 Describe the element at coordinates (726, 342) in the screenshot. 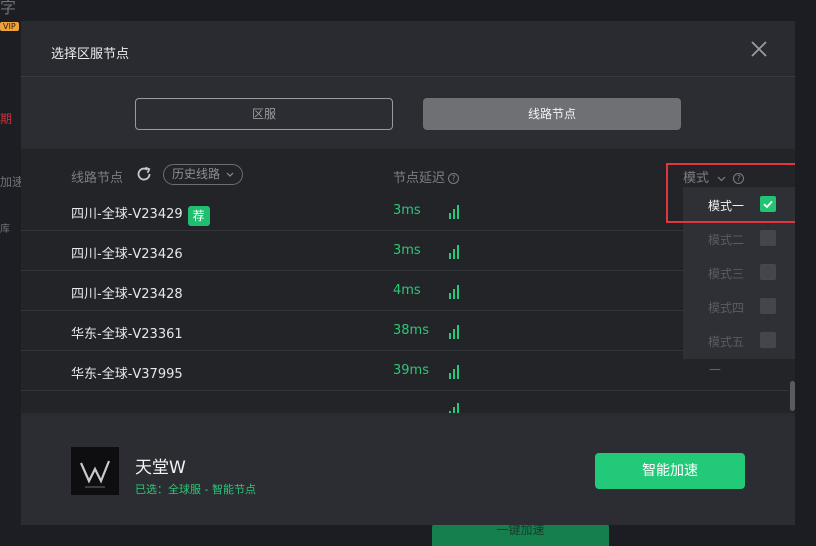

I see `mode-option-label: 模式五` at that location.